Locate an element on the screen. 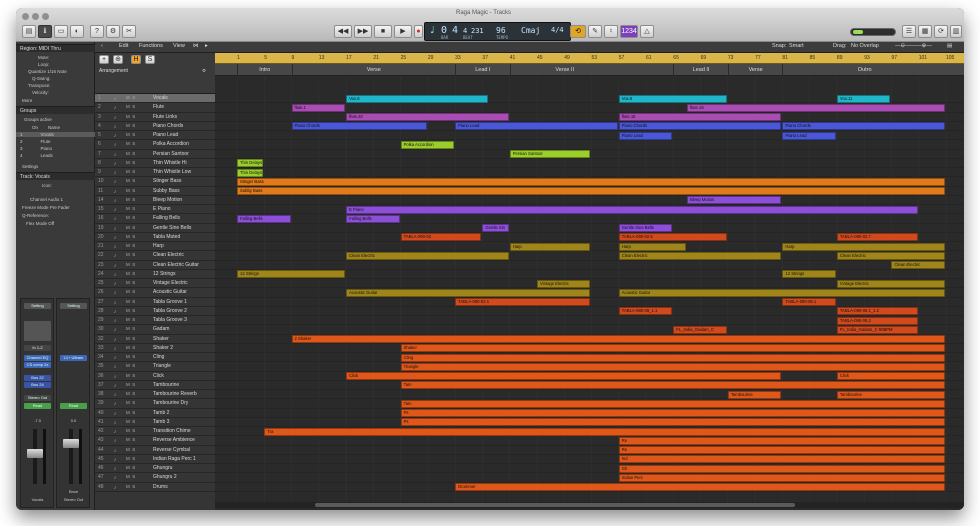 The height and width of the screenshot is (526, 980). strip-bounce-button: Bnce is located at coordinates (73, 492).